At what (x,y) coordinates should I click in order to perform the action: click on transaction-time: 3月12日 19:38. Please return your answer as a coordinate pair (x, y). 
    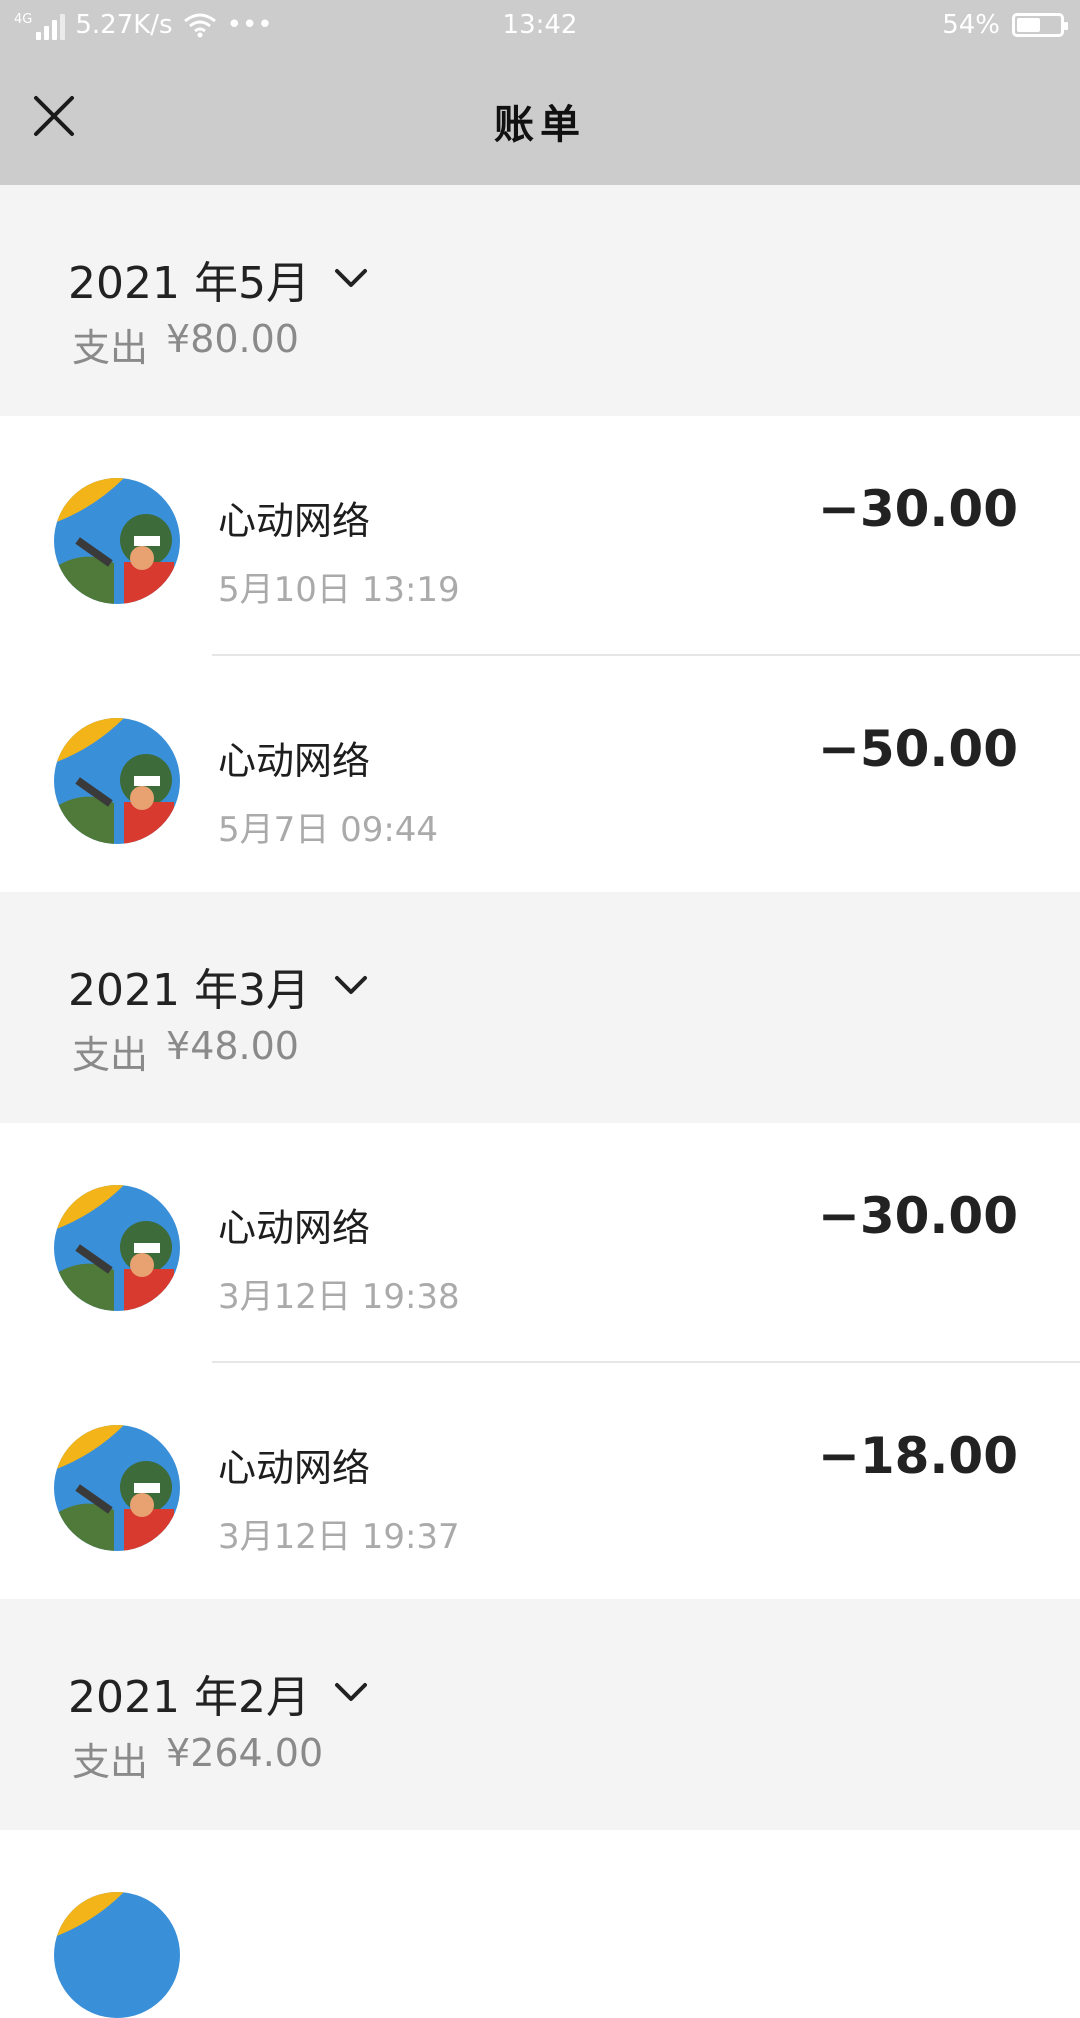
    Looking at the image, I should click on (339, 1297).